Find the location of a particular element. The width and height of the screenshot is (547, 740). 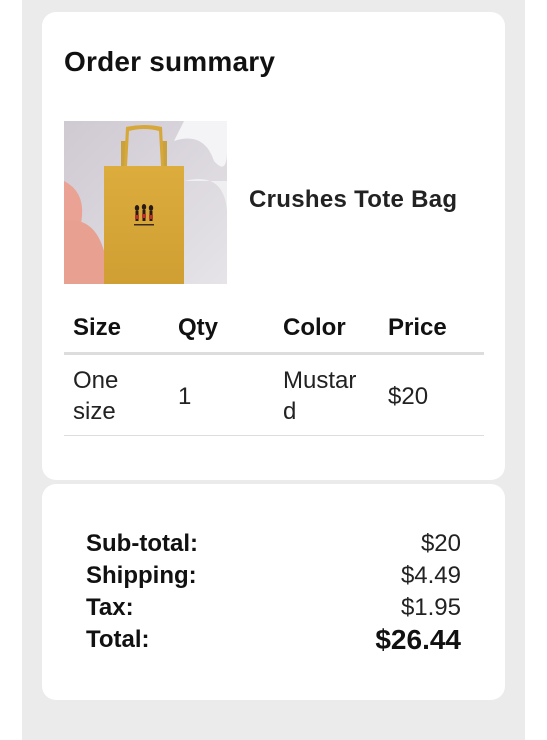

size-value: One size is located at coordinates (96, 396).